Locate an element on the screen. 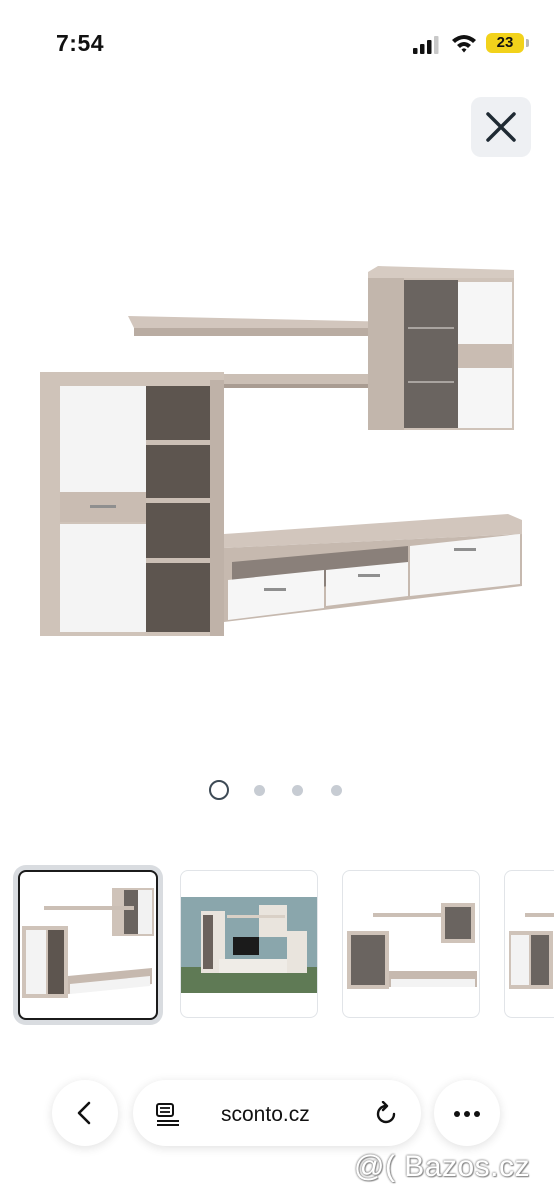  battery-cap is located at coordinates (527, 43).